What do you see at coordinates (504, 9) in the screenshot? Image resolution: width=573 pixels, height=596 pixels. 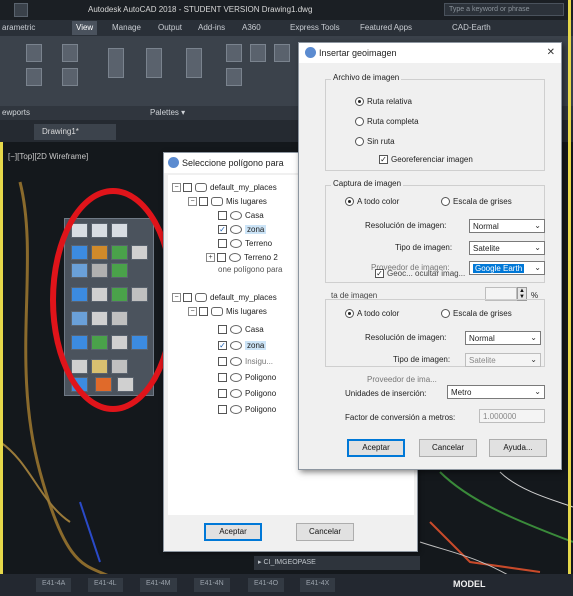 I see `search-input: Type a keyword or phrase` at bounding box center [504, 9].